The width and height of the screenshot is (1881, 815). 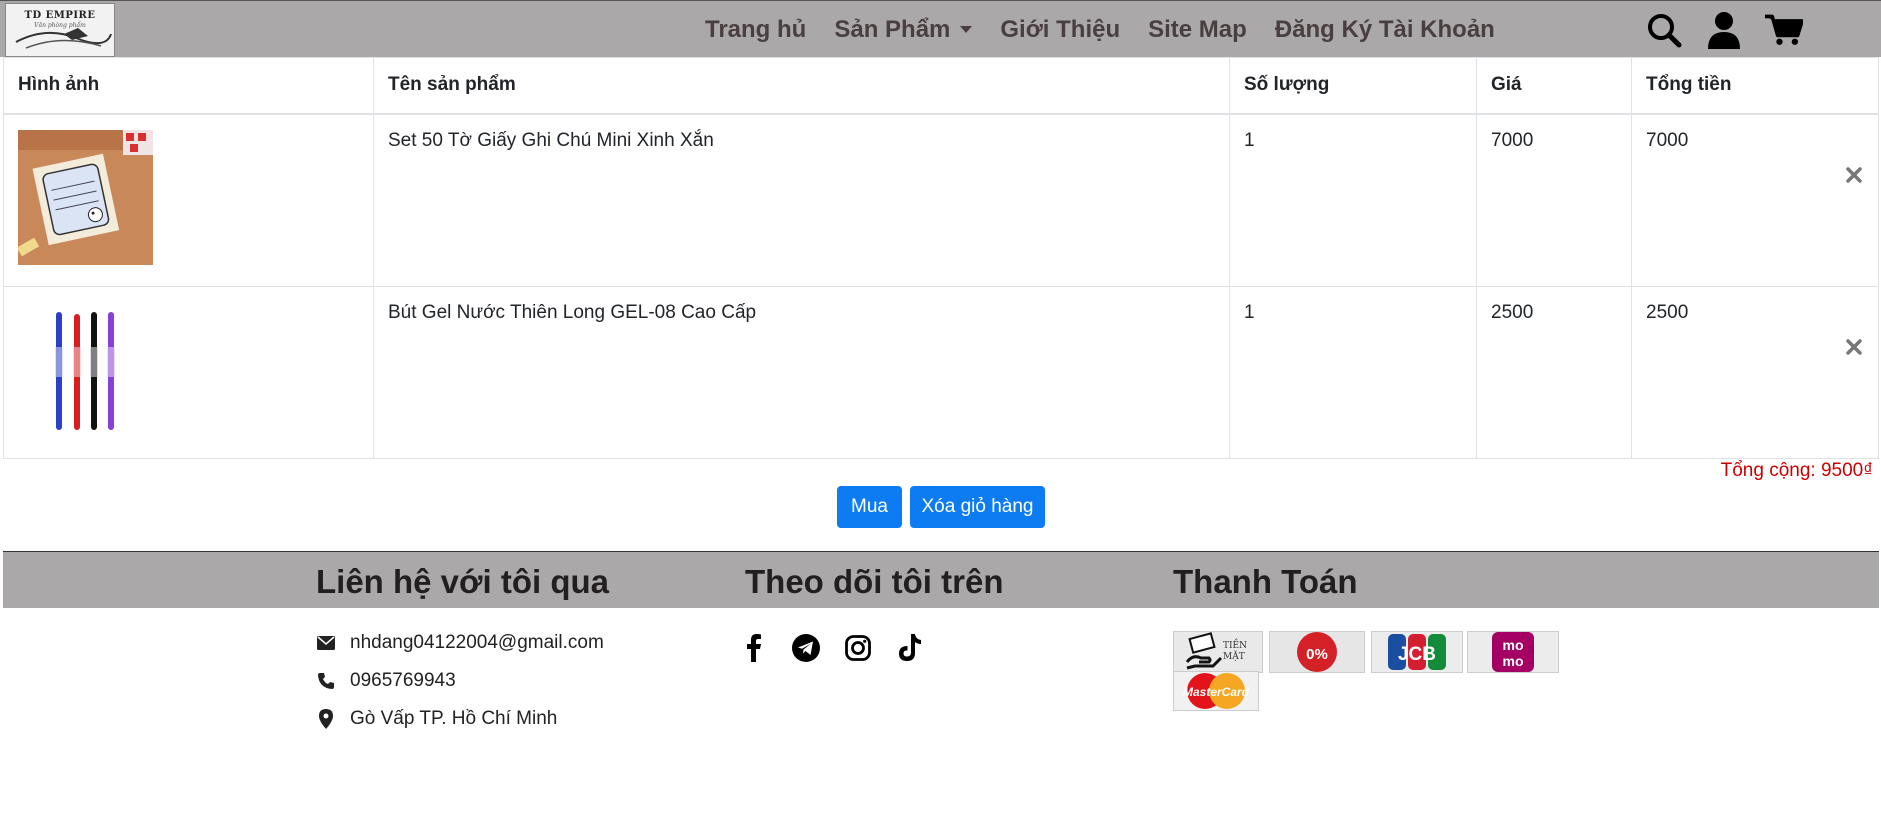 I want to click on logo-text: TD EMPIRE, so click(x=60, y=15).